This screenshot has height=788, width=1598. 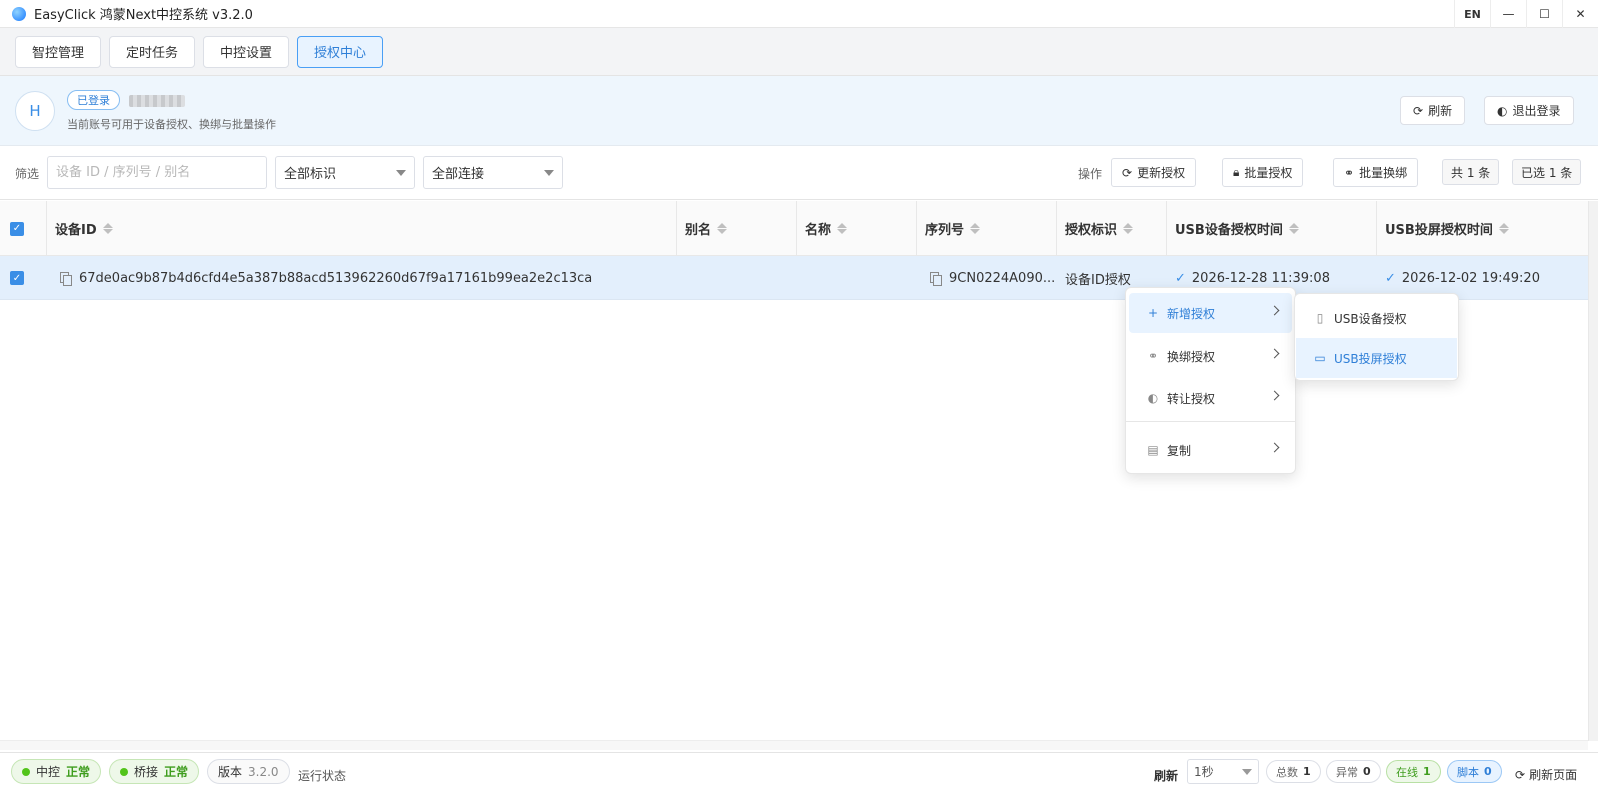 I want to click on column-header-device-id: 设备ID, so click(x=361, y=228).